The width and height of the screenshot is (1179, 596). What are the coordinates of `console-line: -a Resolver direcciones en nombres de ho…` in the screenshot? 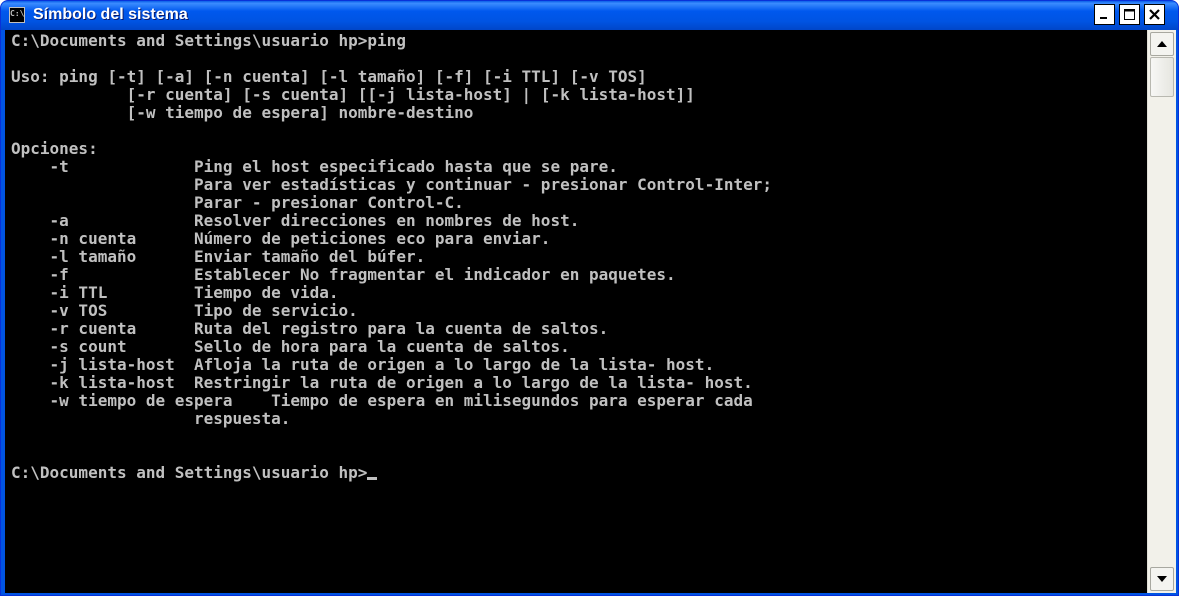 It's located at (295, 220).